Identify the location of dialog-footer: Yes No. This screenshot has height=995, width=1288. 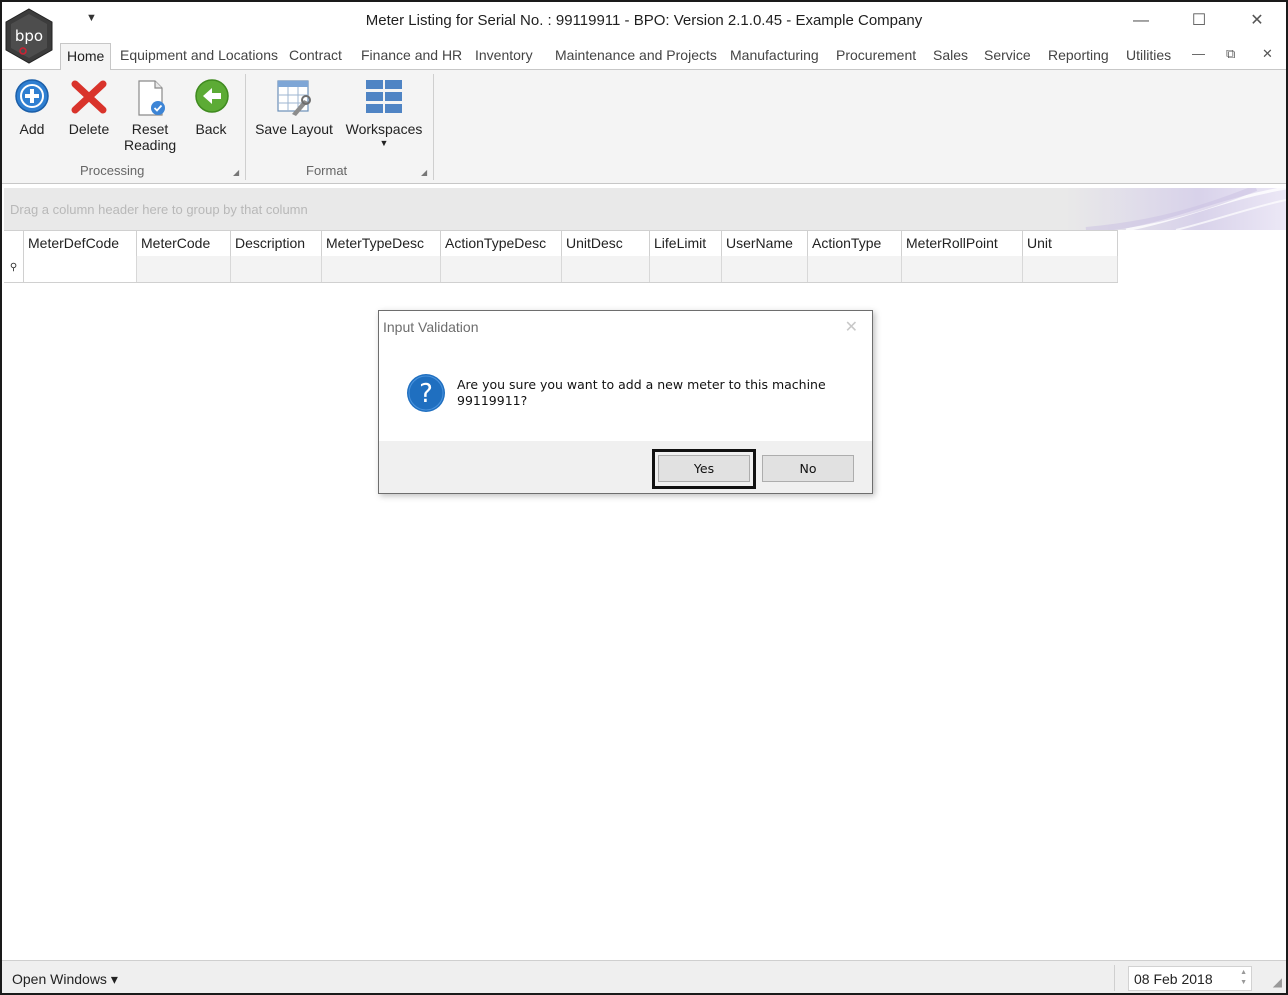
(625, 467).